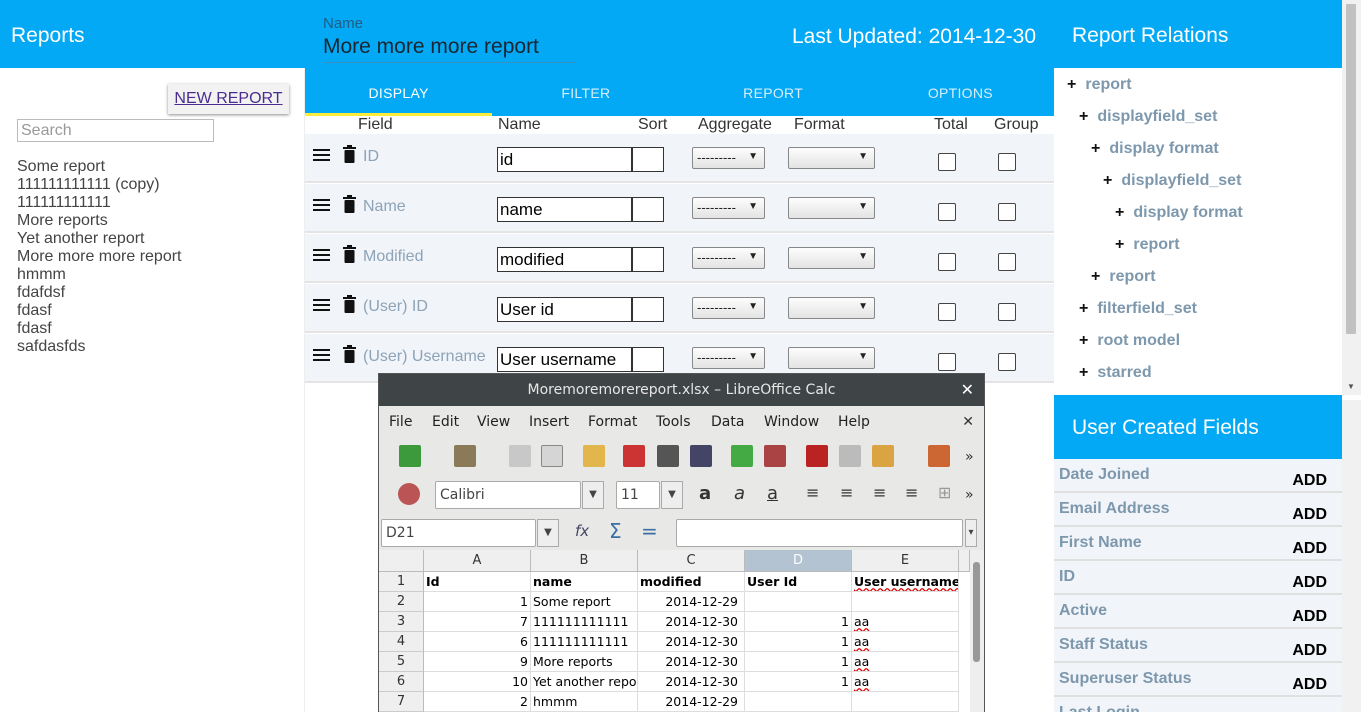 Image resolution: width=1361 pixels, height=712 pixels. I want to click on report-list-item: Yet another report, so click(99, 239).